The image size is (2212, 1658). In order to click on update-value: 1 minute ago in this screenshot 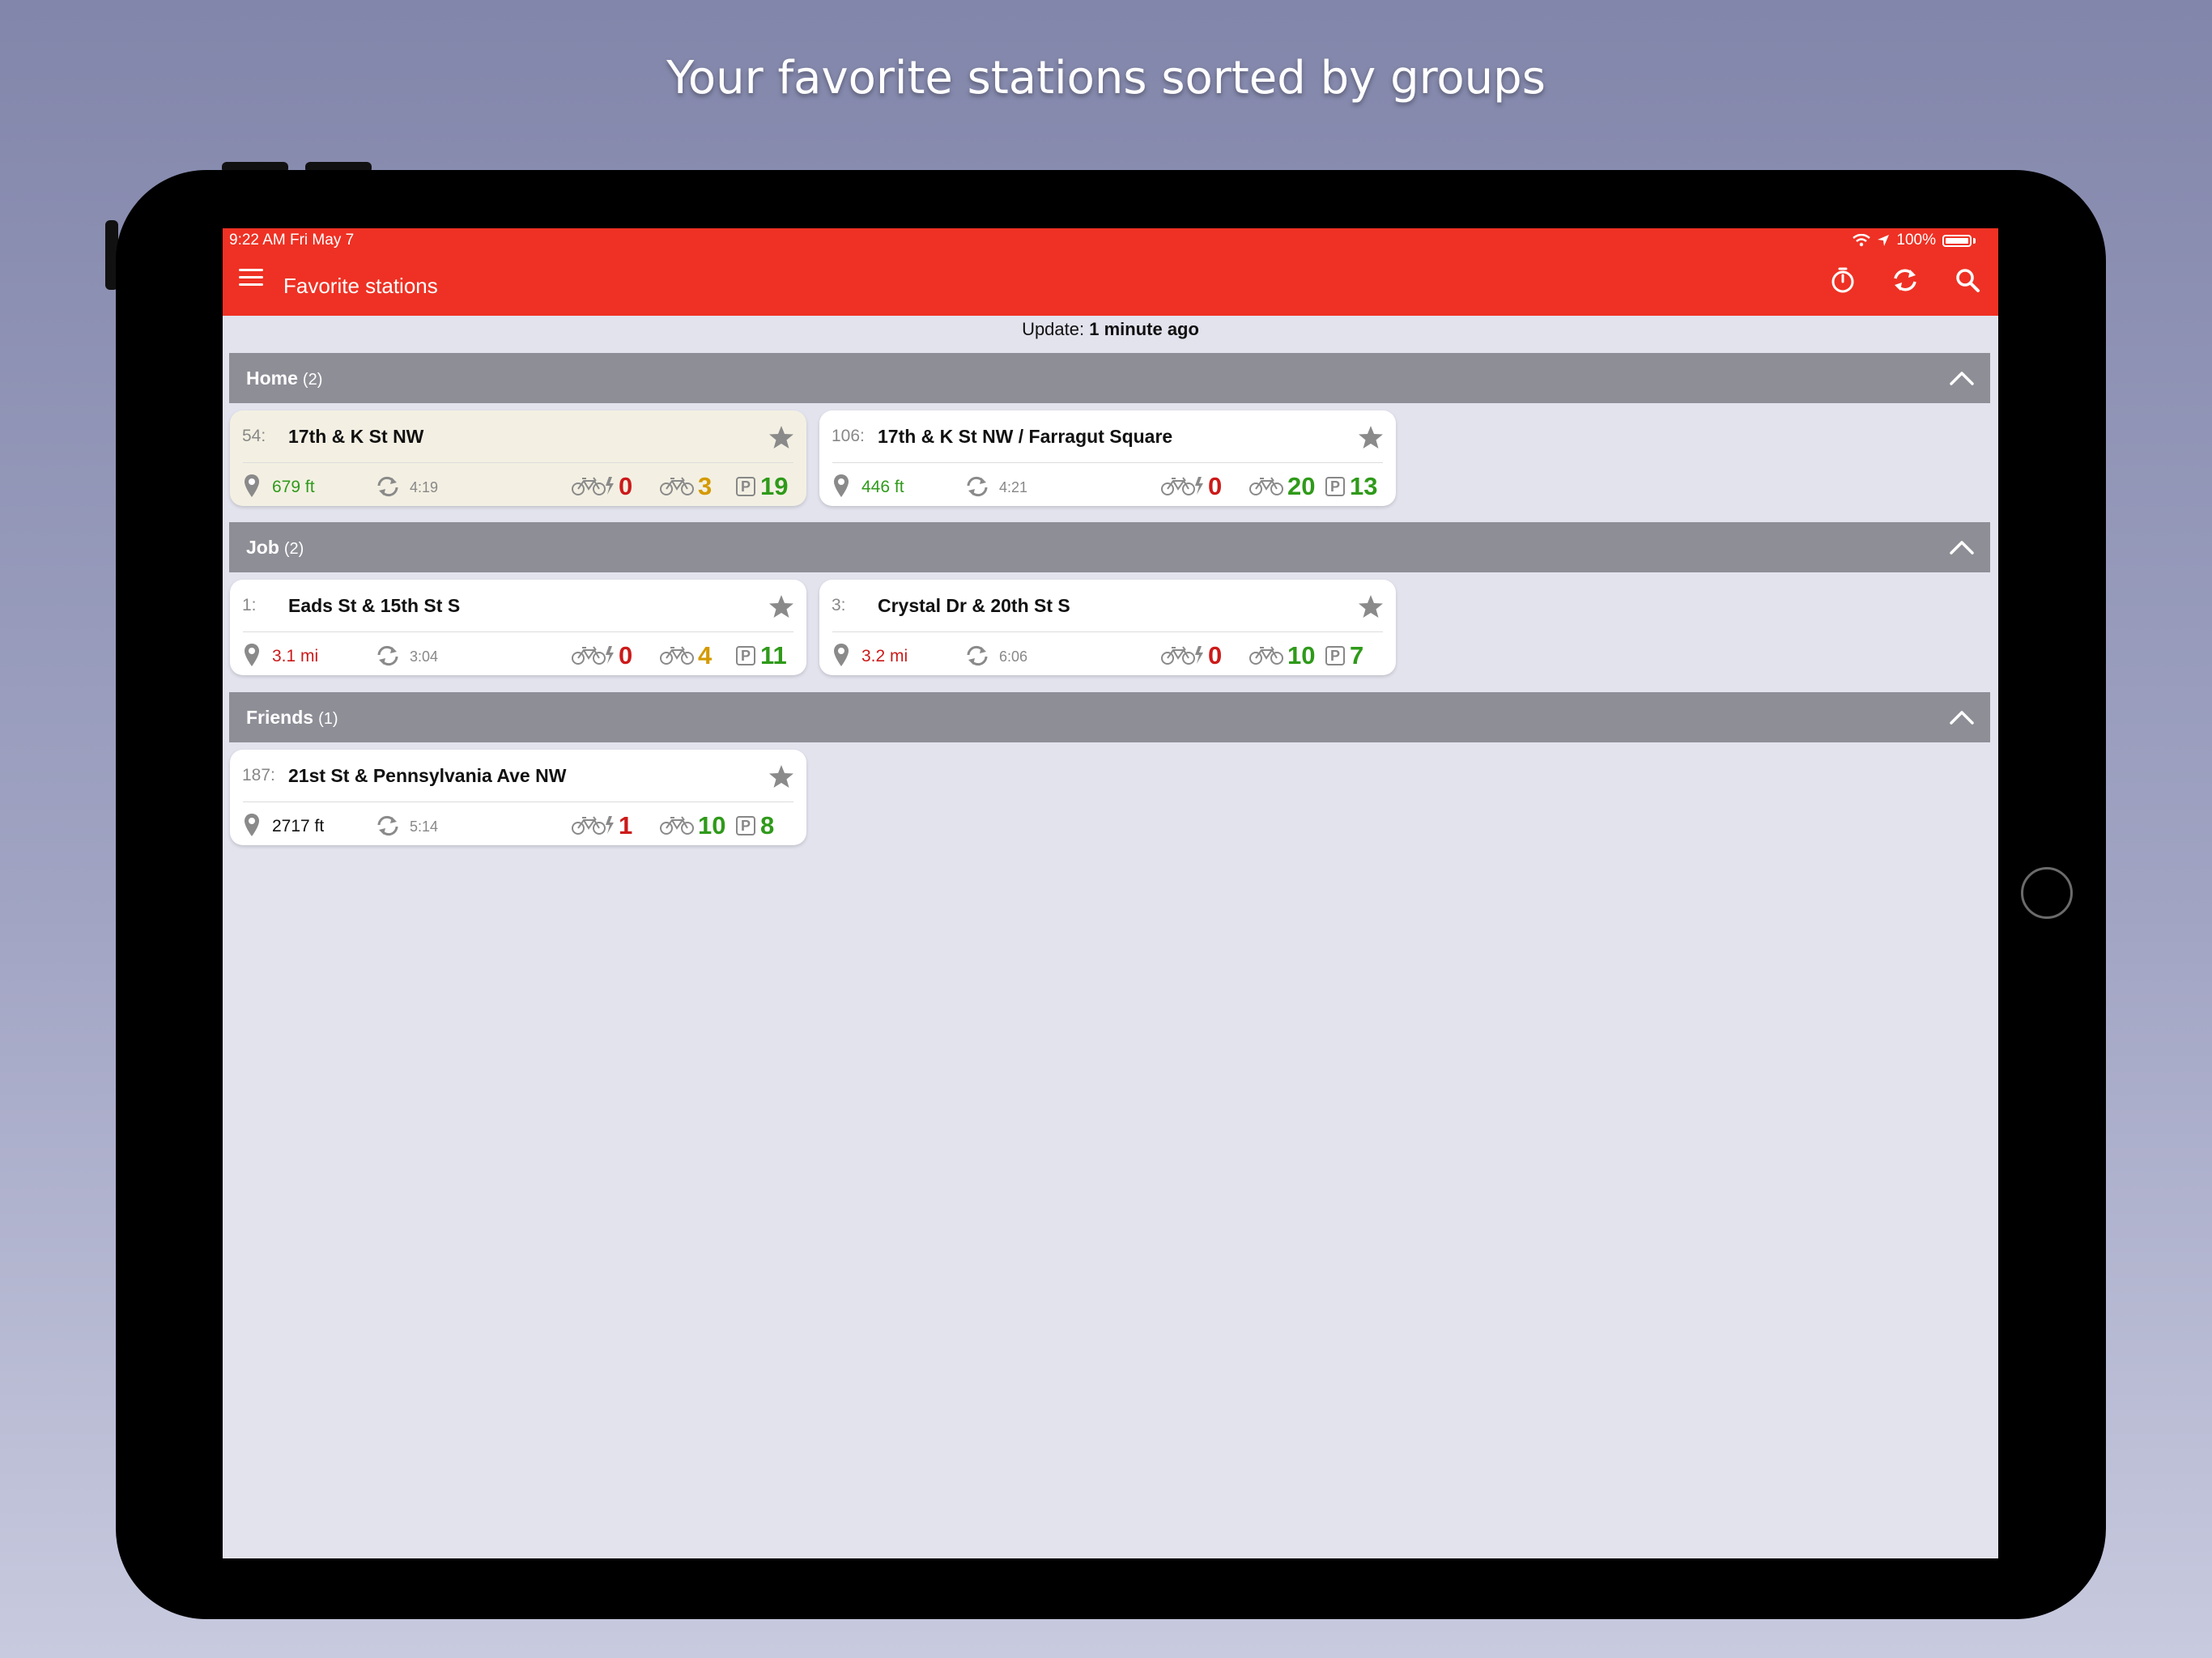, I will do `click(1144, 329)`.